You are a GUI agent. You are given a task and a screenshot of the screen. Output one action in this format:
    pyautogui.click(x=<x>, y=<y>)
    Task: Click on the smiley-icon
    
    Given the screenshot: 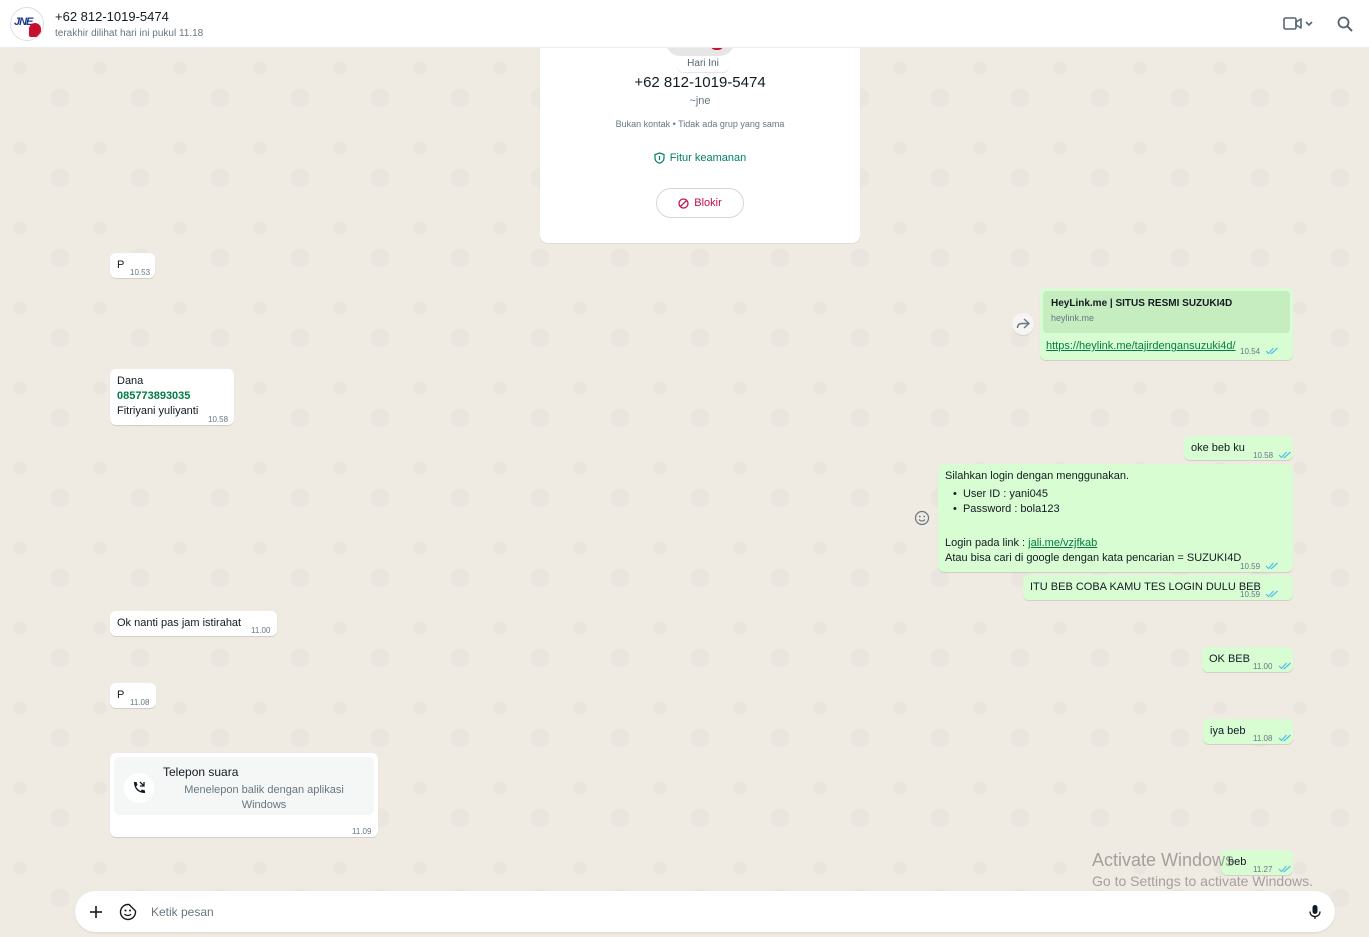 What is the action you would take?
    pyautogui.click(x=922, y=518)
    